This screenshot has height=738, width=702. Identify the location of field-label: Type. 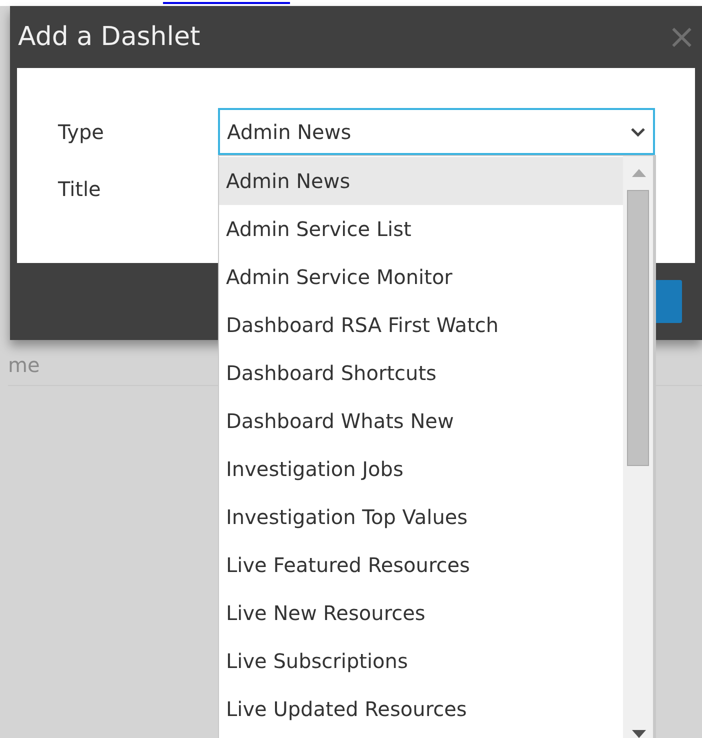
(81, 132).